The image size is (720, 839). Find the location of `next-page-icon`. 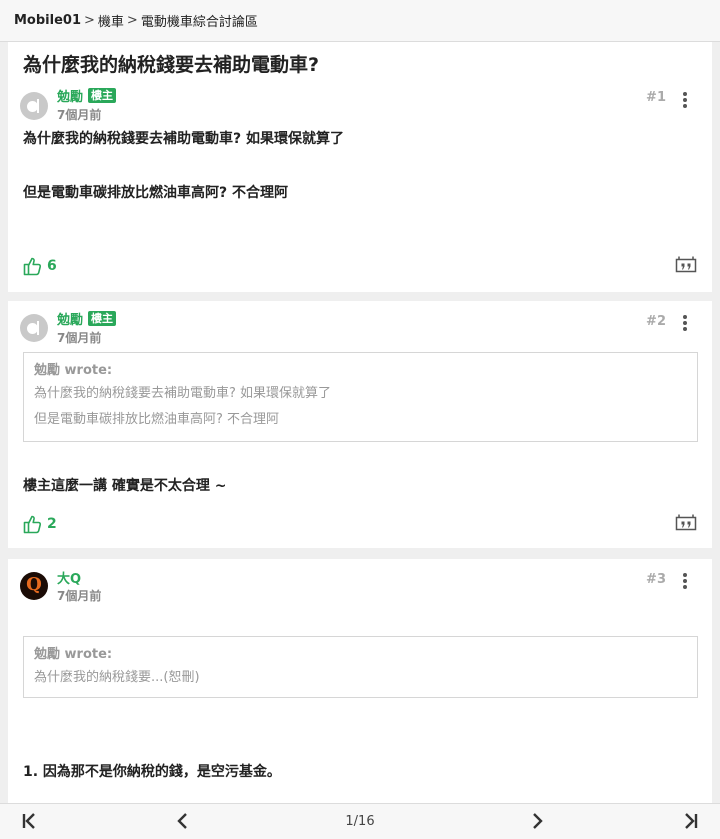

next-page-icon is located at coordinates (538, 821).